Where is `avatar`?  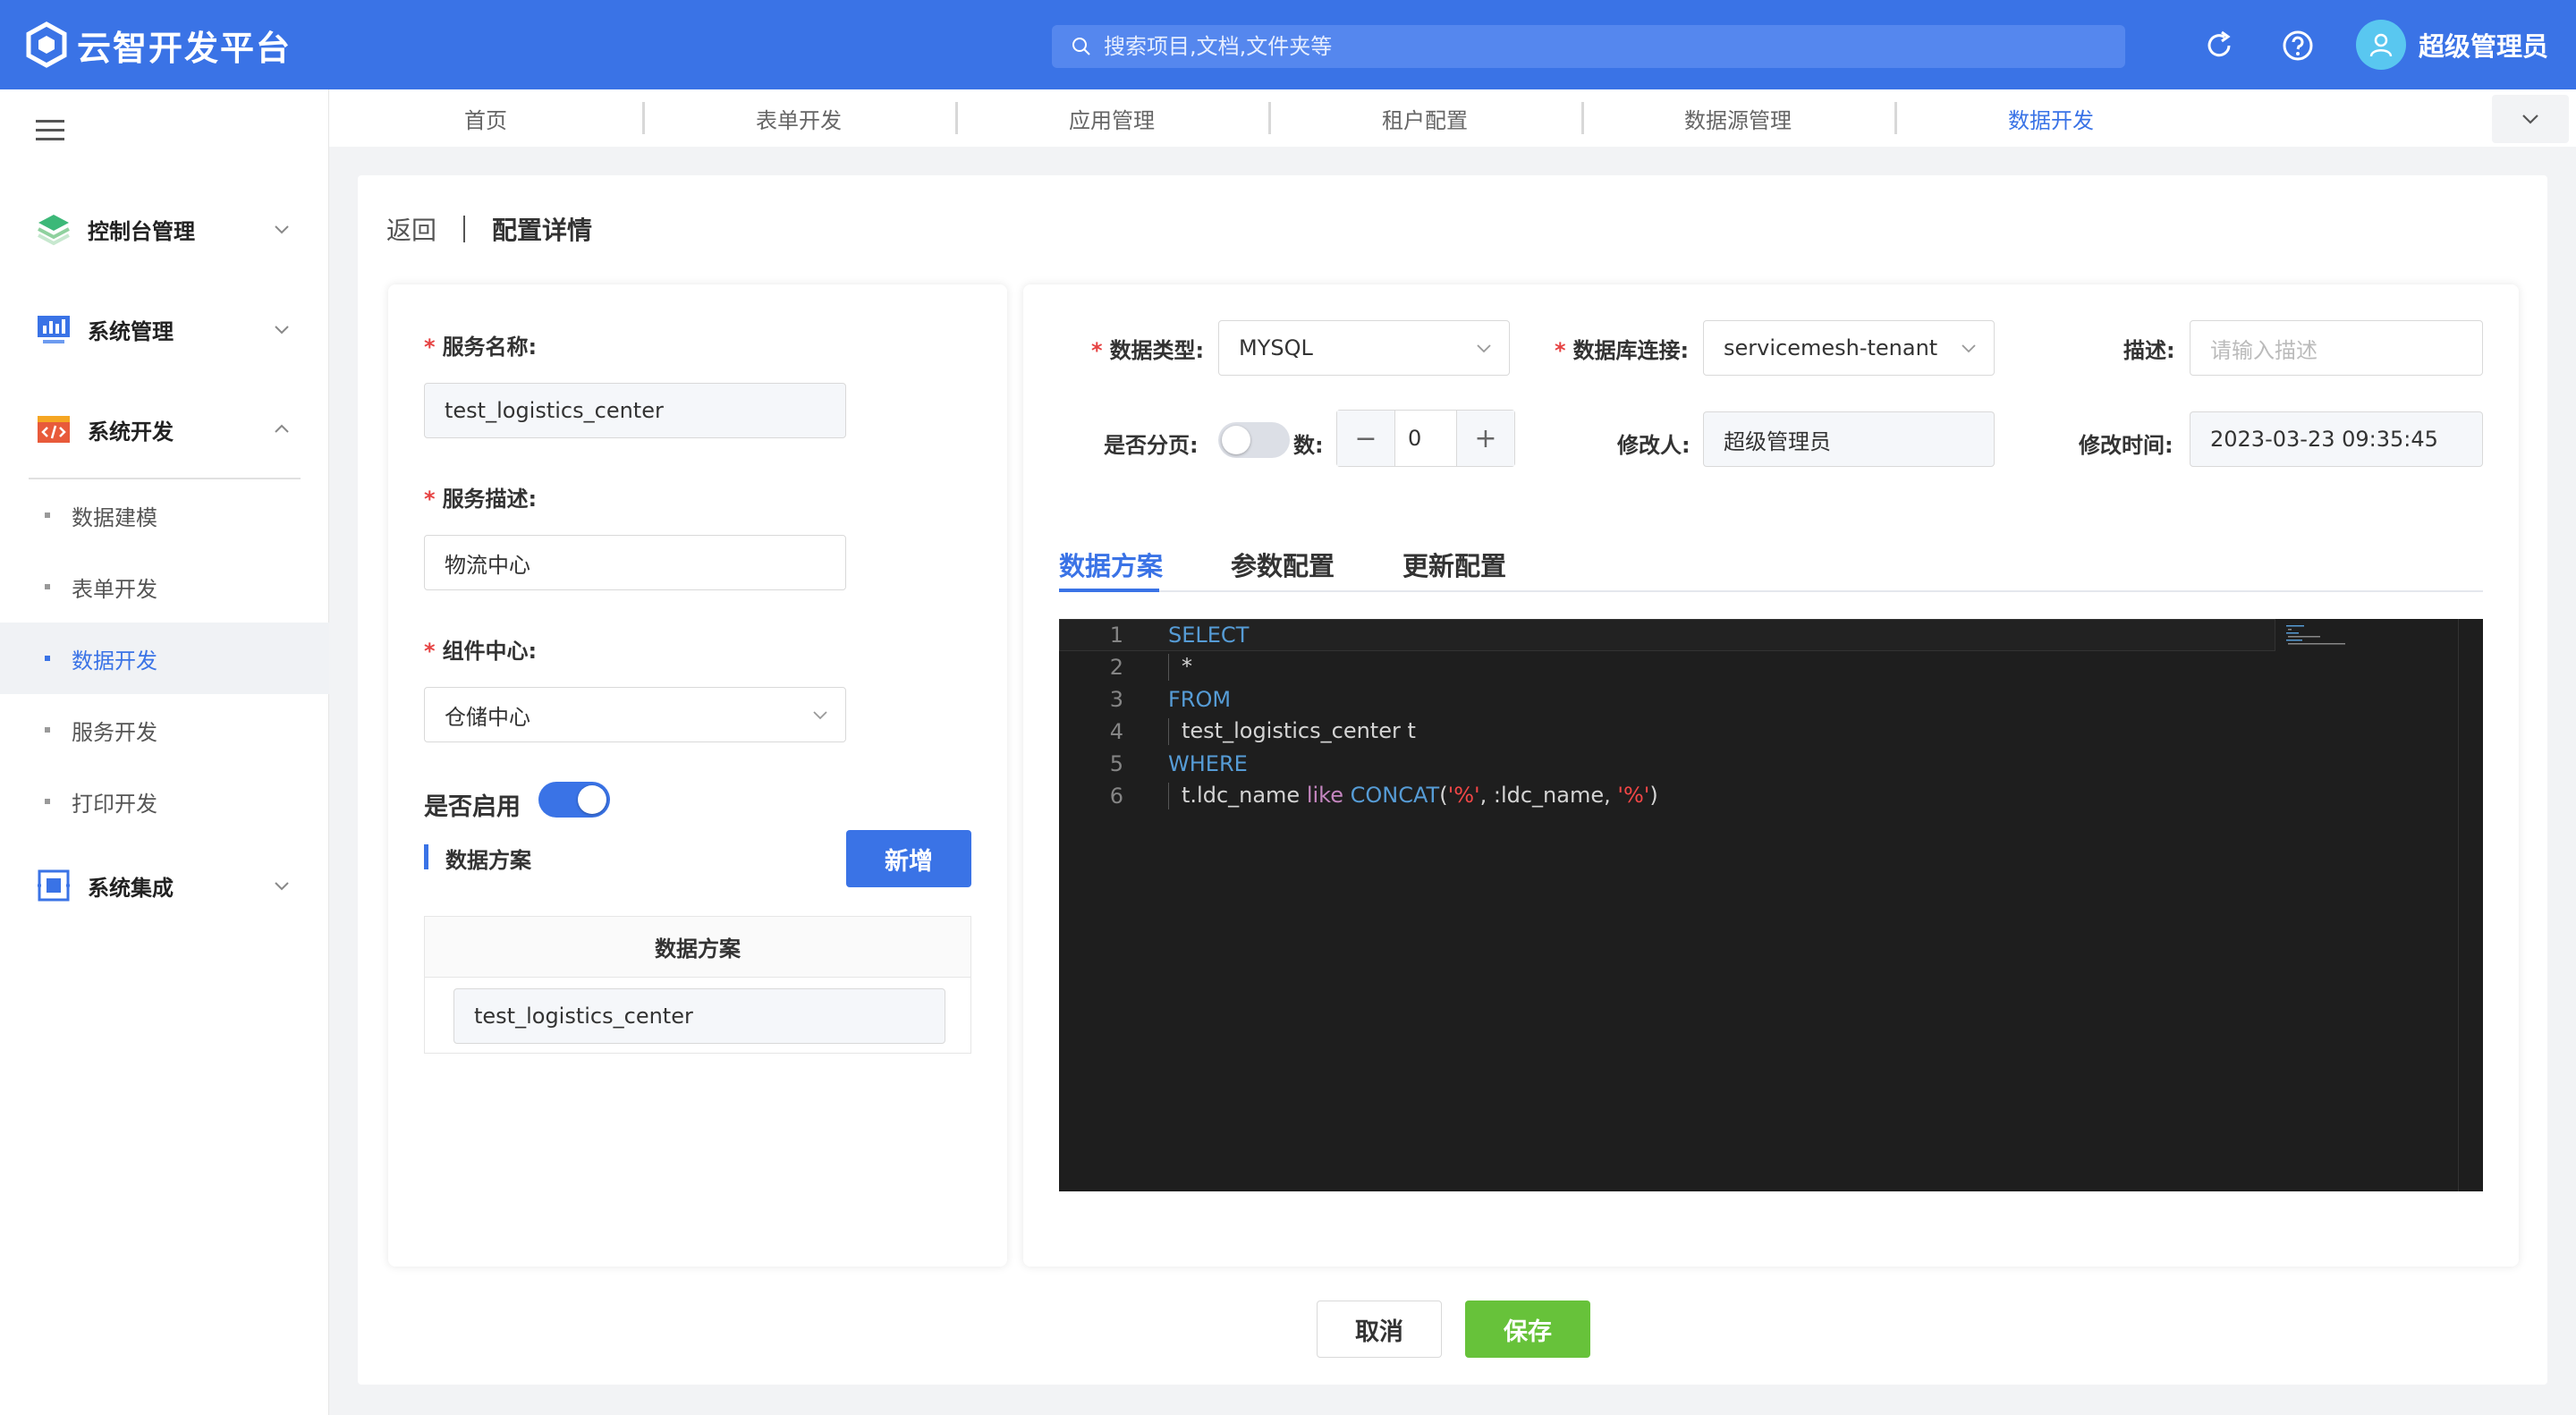 avatar is located at coordinates (2381, 45).